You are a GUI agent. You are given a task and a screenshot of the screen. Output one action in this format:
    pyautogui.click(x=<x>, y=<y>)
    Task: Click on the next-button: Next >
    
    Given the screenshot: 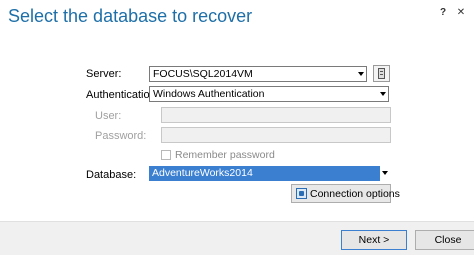 What is the action you would take?
    pyautogui.click(x=374, y=240)
    